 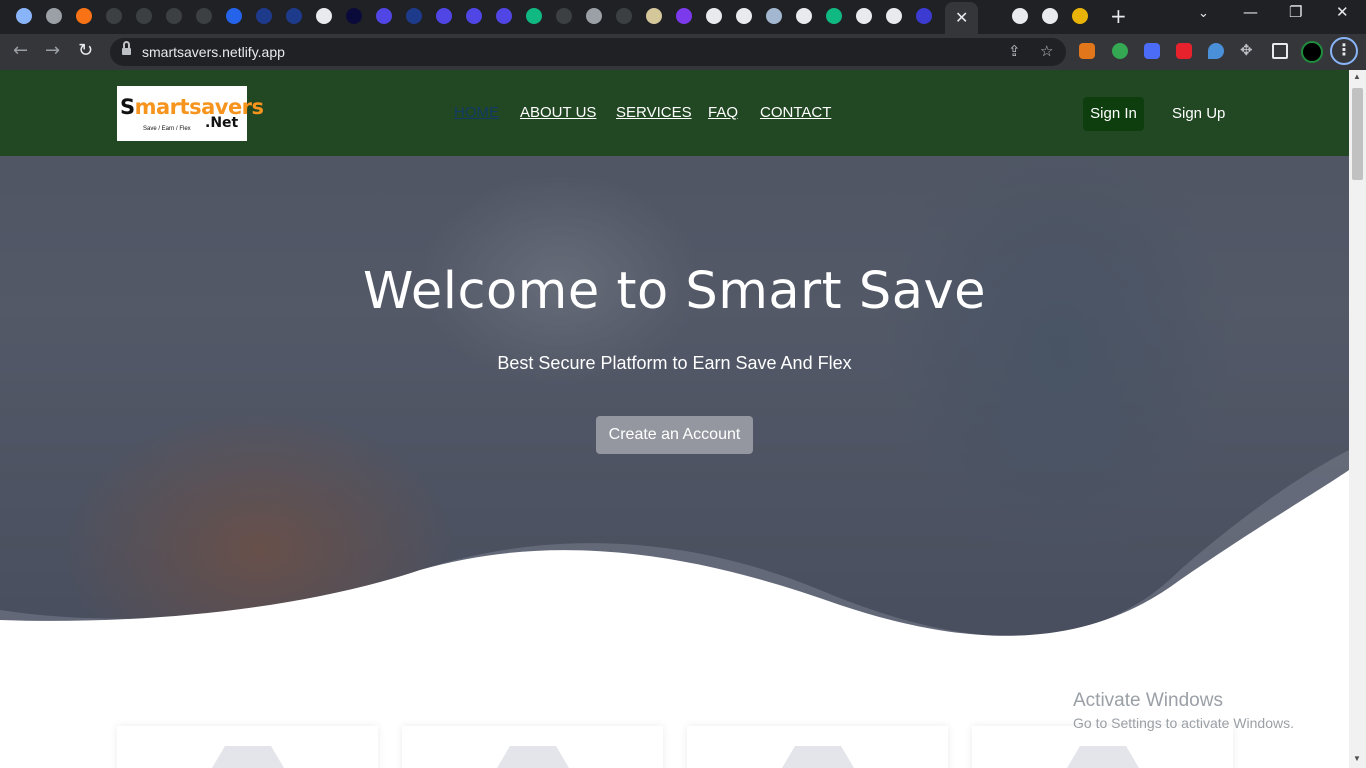 I want to click on address-bar: smartsavers.netlify.app ⇪ ☆, so click(x=588, y=52).